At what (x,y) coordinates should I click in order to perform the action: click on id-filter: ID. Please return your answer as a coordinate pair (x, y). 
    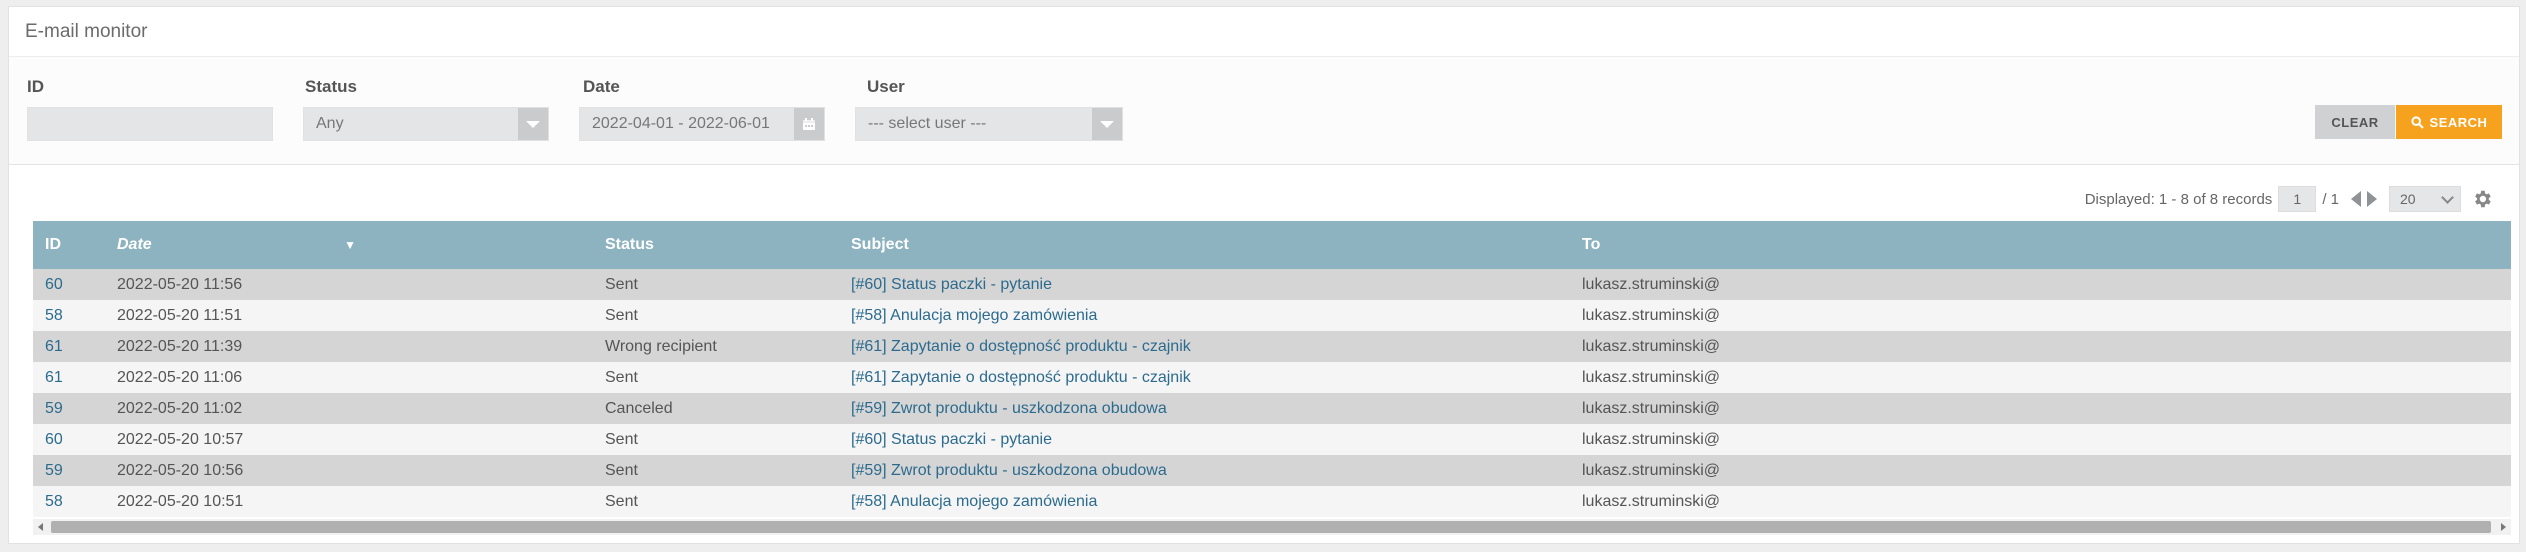
    Looking at the image, I should click on (35, 88).